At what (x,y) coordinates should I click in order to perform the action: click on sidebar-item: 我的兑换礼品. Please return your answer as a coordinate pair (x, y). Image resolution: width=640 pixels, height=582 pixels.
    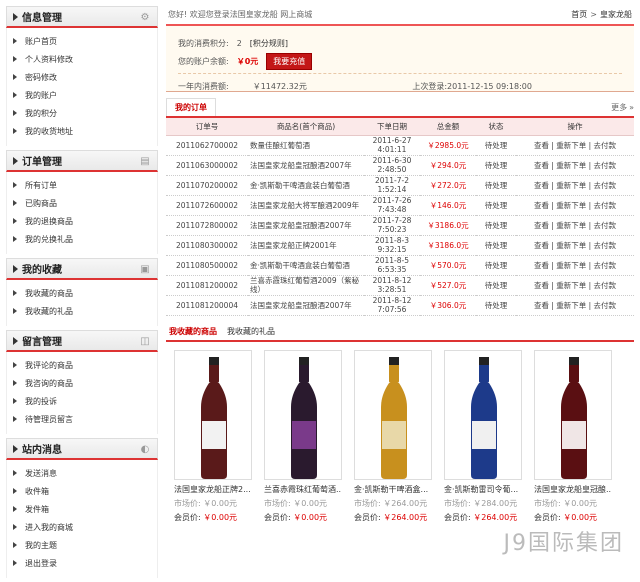
    Looking at the image, I should click on (82, 239).